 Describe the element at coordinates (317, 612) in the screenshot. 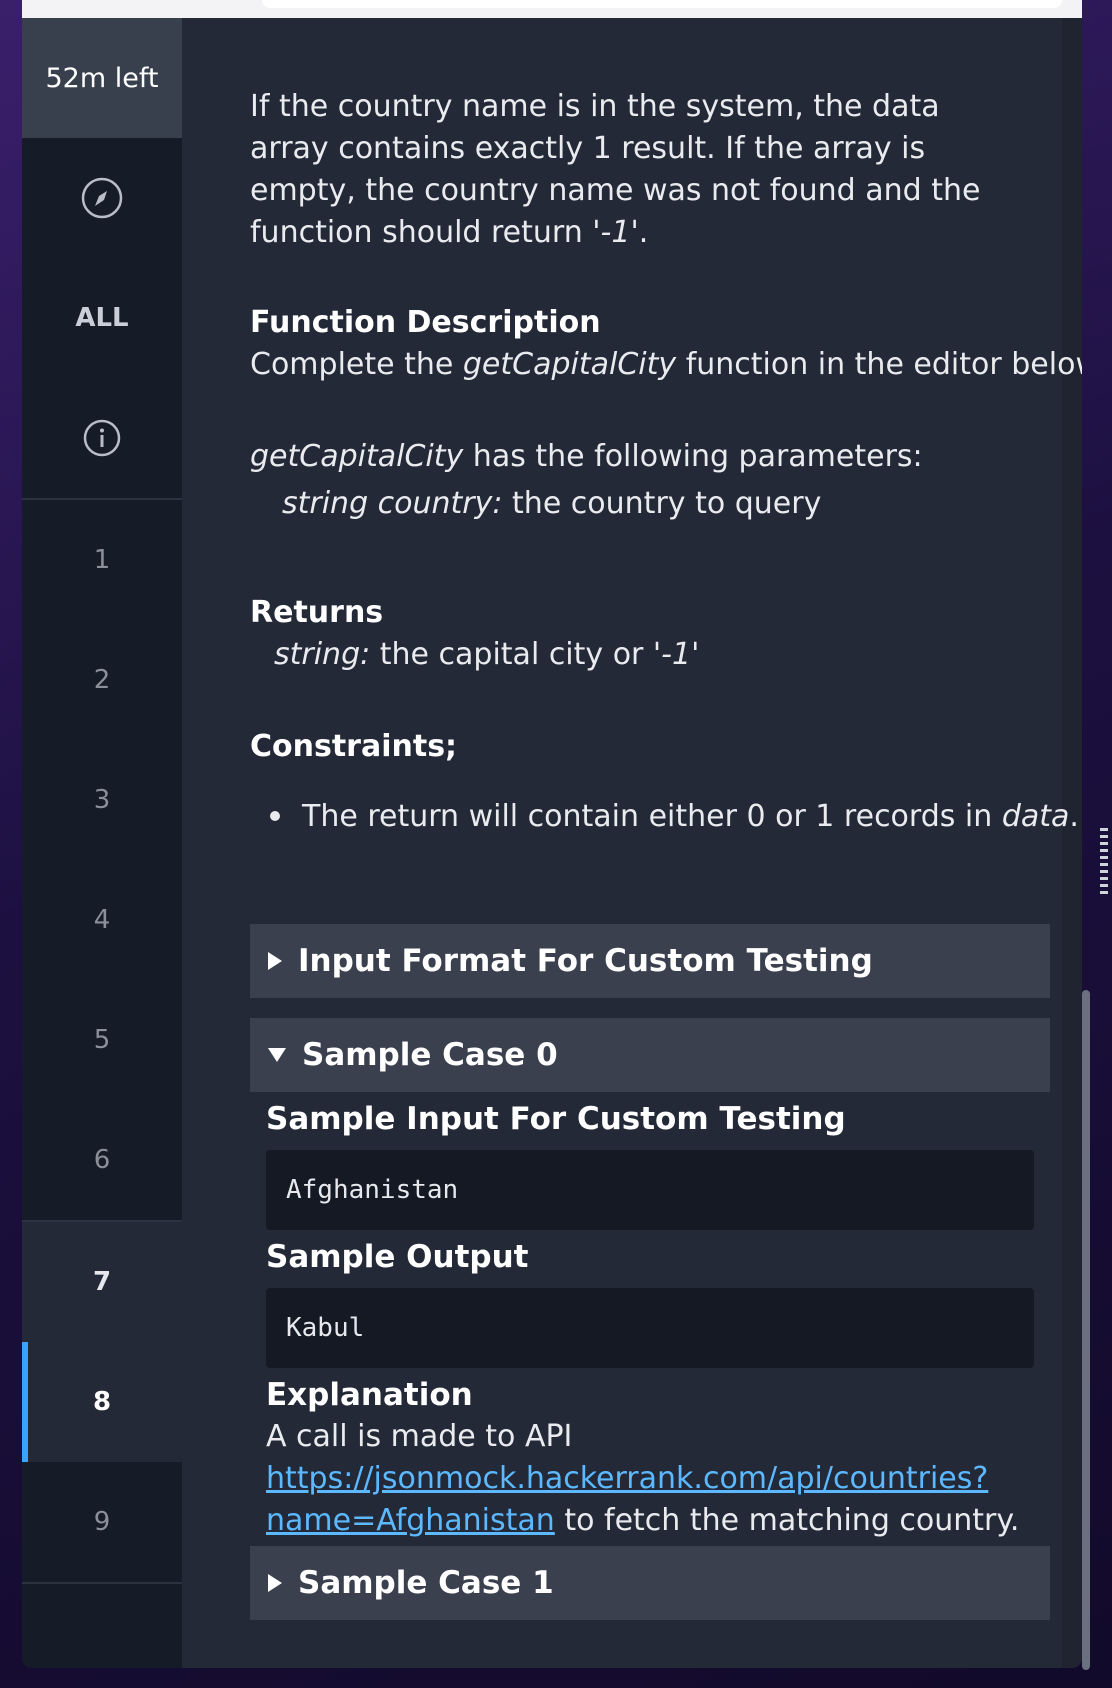

I see `returns-heading: Returns` at that location.